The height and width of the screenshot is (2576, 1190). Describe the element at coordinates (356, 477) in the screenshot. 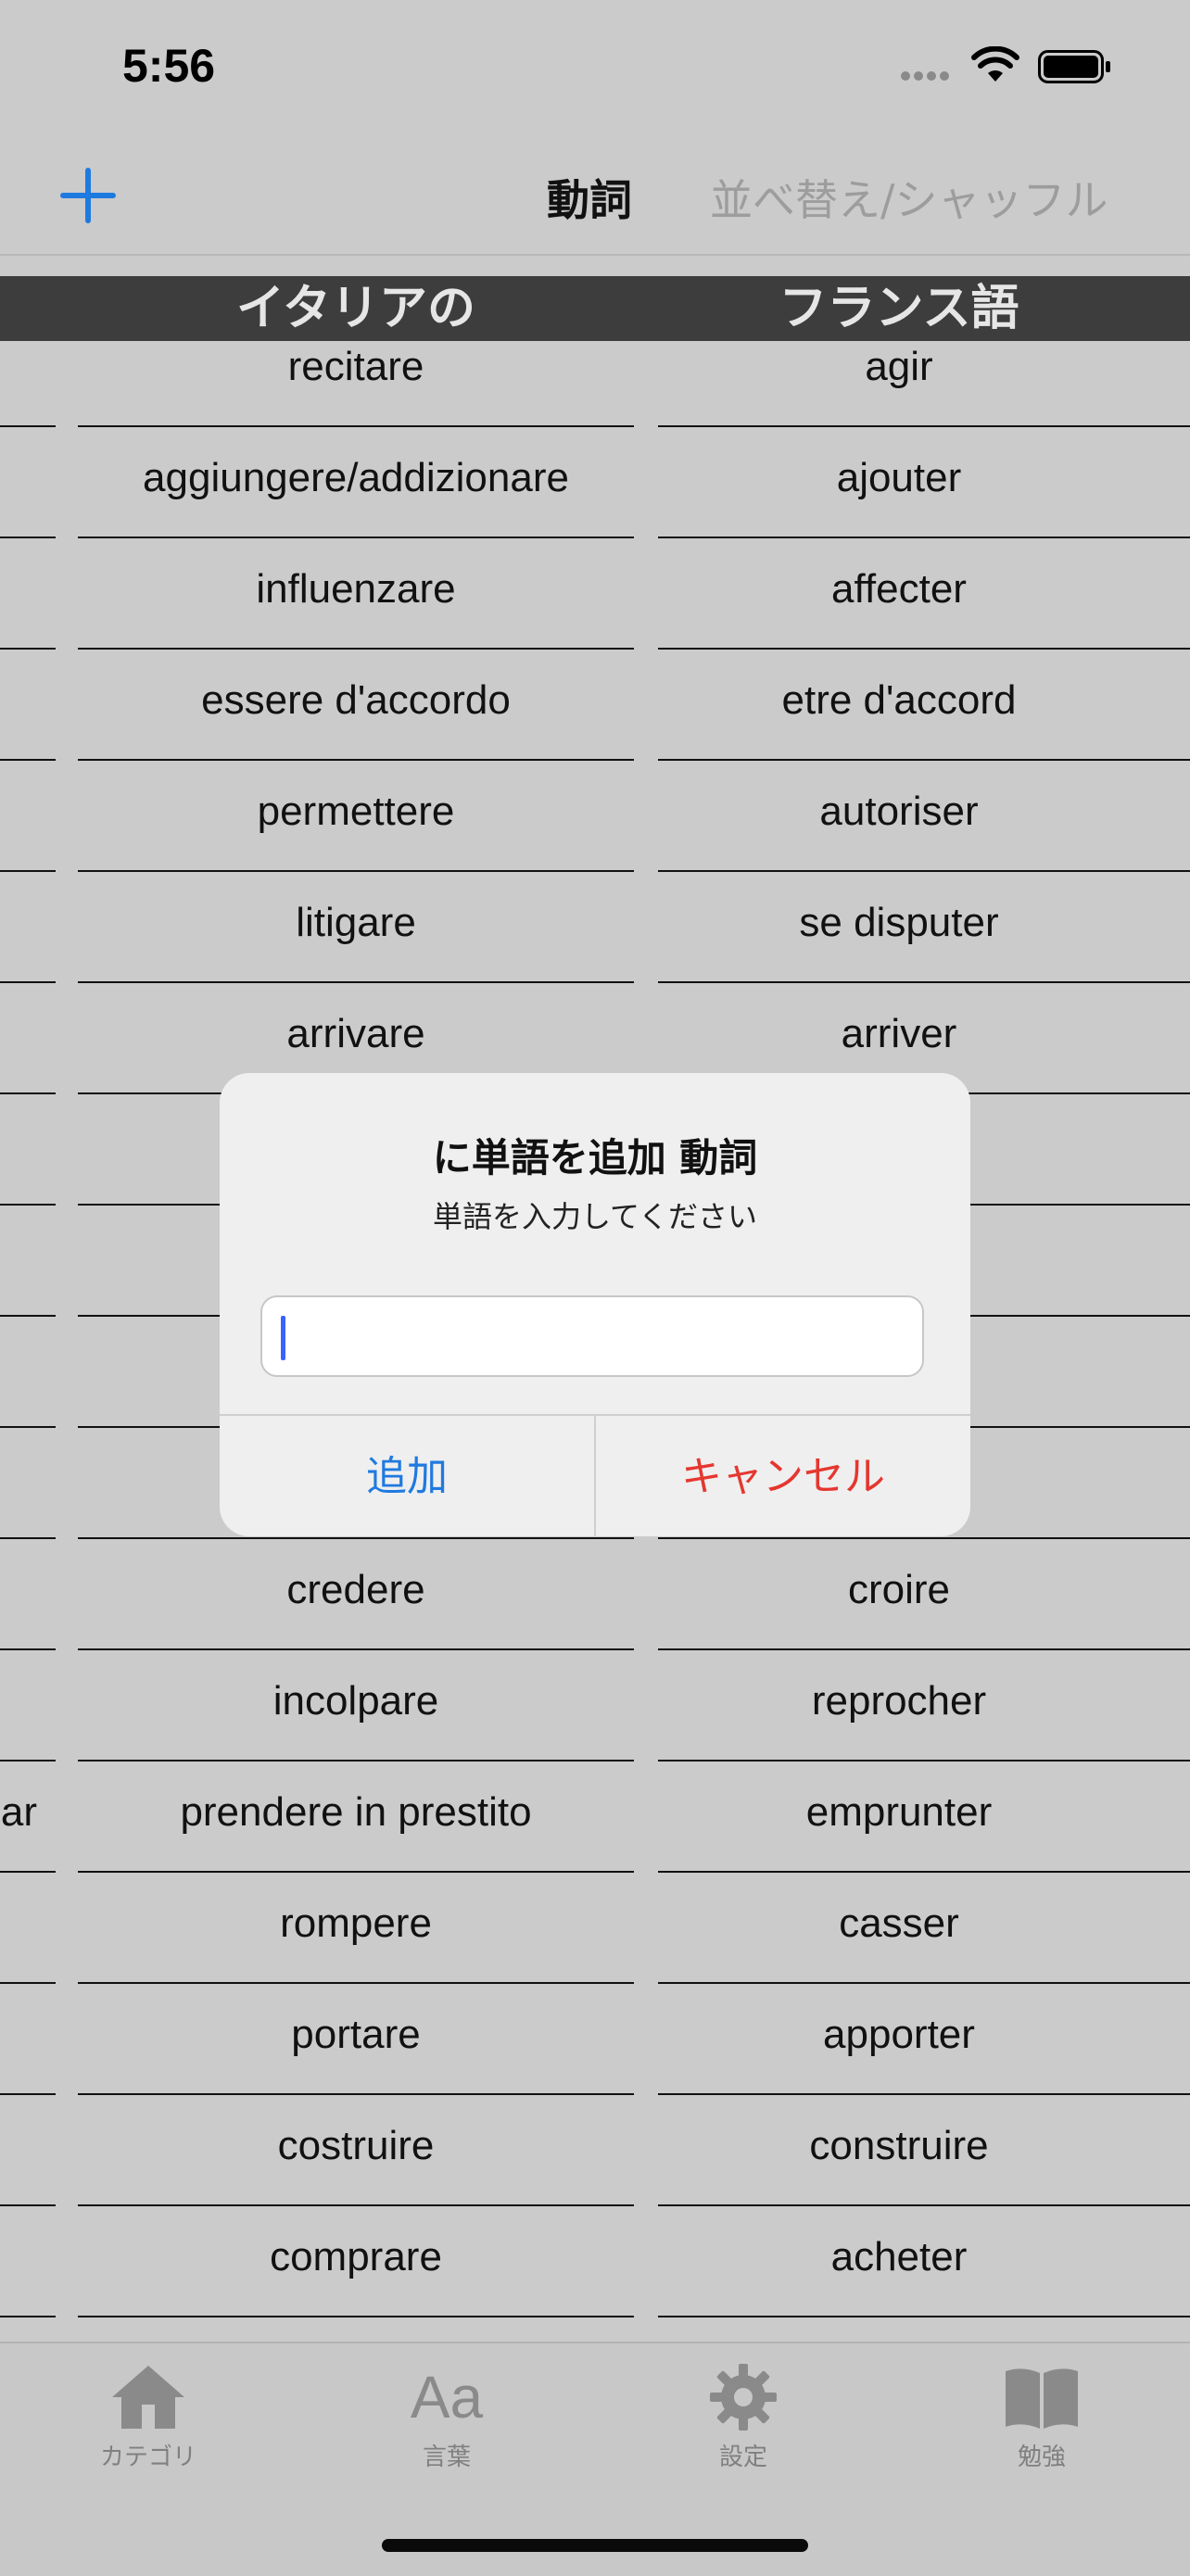

I see `italian-word: aggiungere/addizionare` at that location.